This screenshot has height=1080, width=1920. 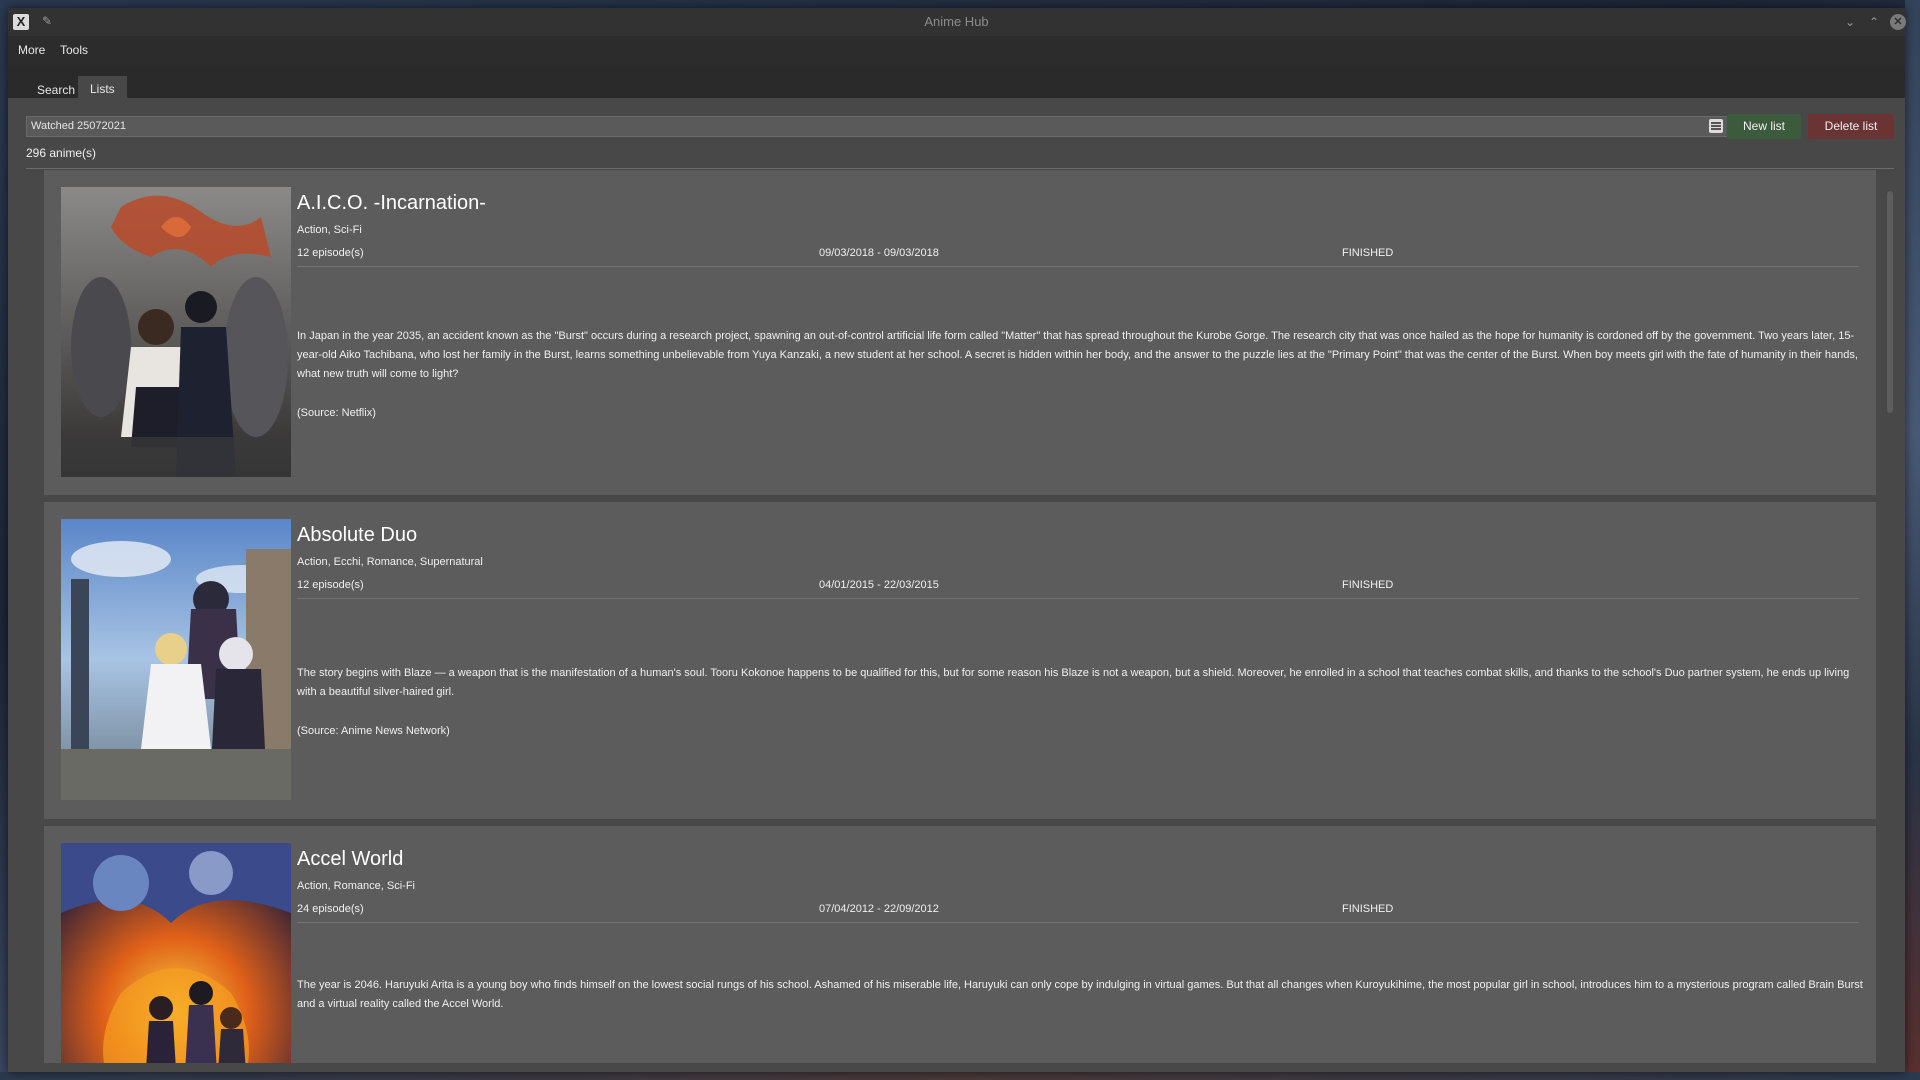 I want to click on list-selector-value: Watched 25072021, so click(x=78, y=126).